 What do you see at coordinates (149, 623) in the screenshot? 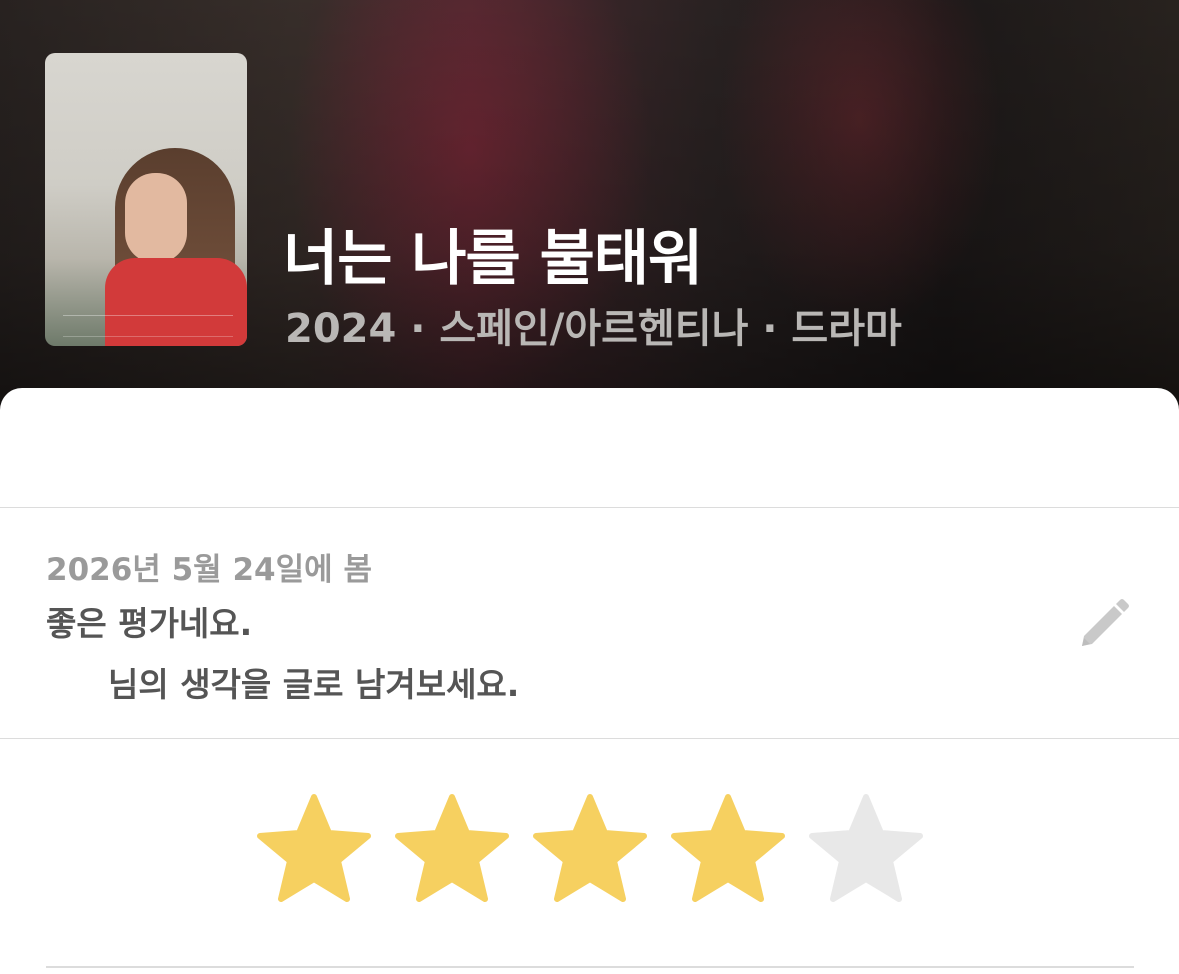
I see `review-prompt-line1: 좋은 평가네요.` at bounding box center [149, 623].